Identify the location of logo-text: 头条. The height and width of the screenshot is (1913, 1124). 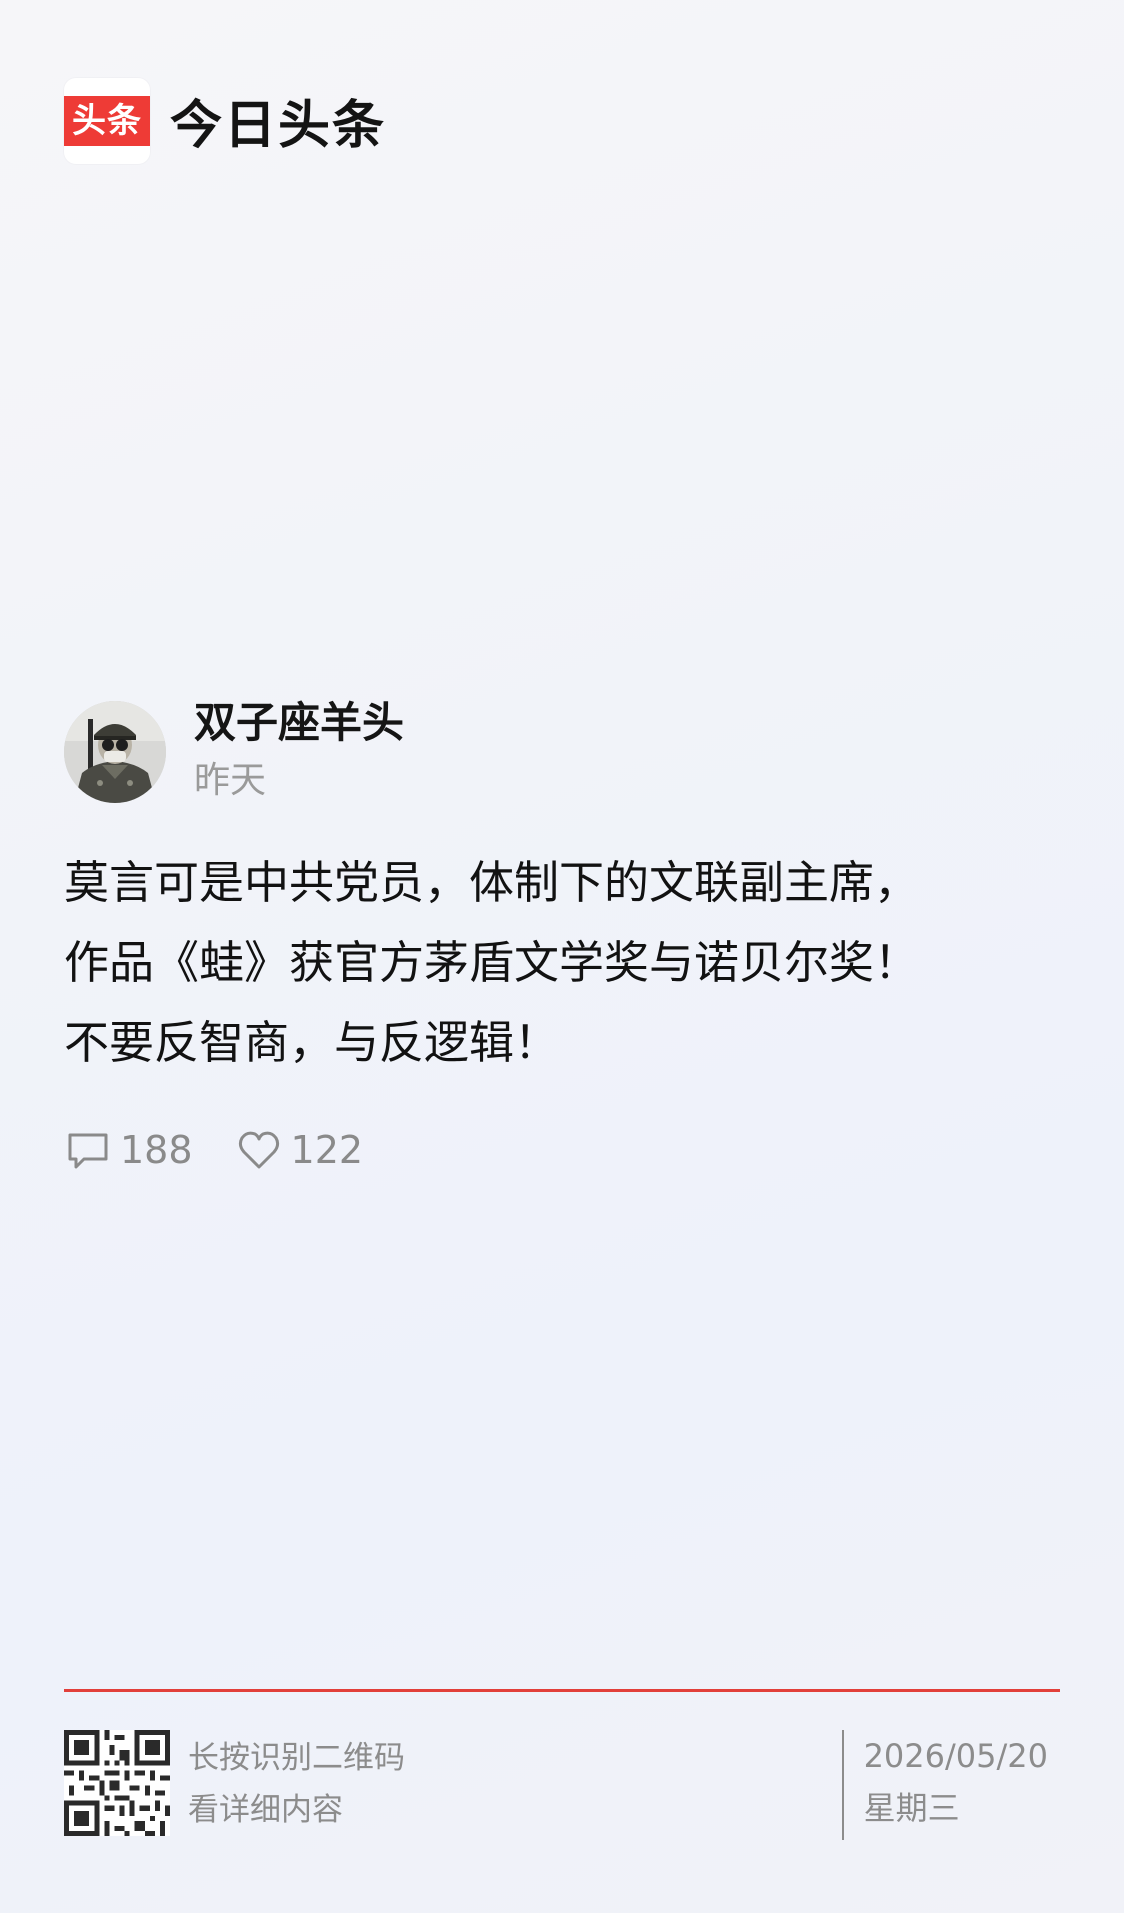
(107, 120).